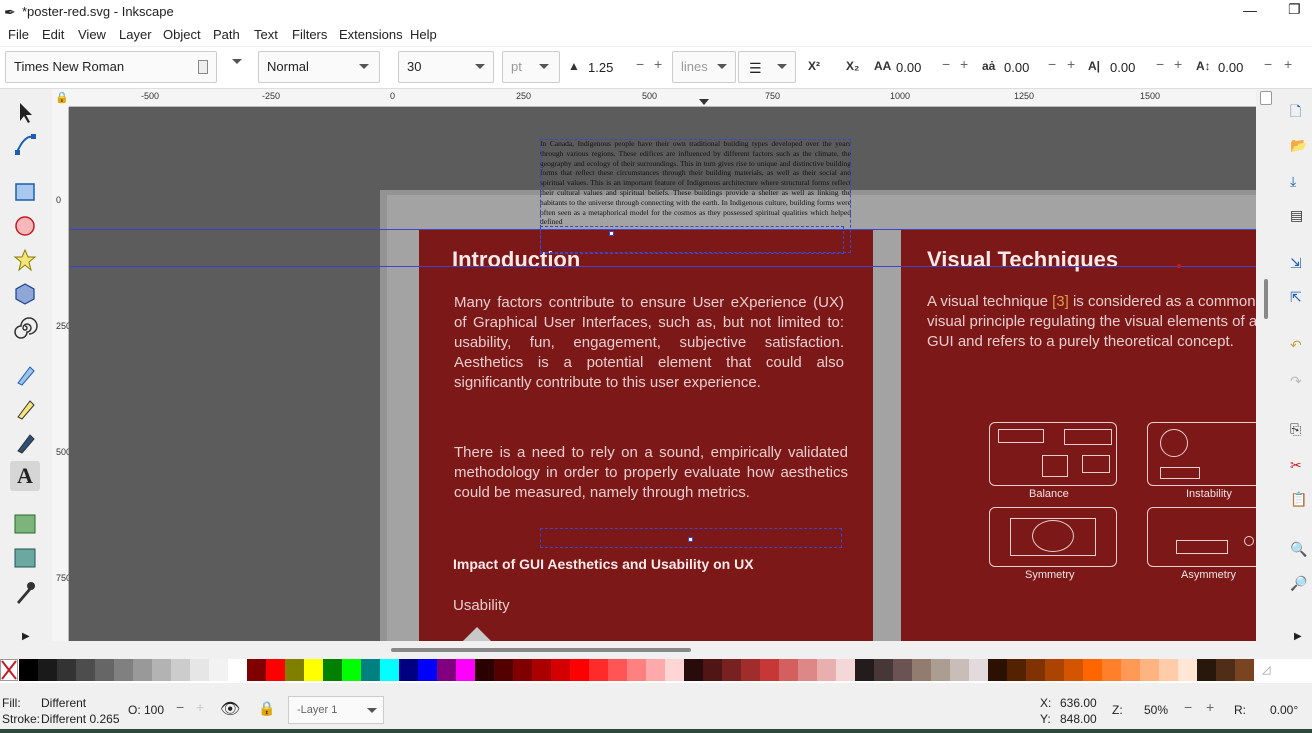  I want to click on menu-path: Path, so click(226, 34).